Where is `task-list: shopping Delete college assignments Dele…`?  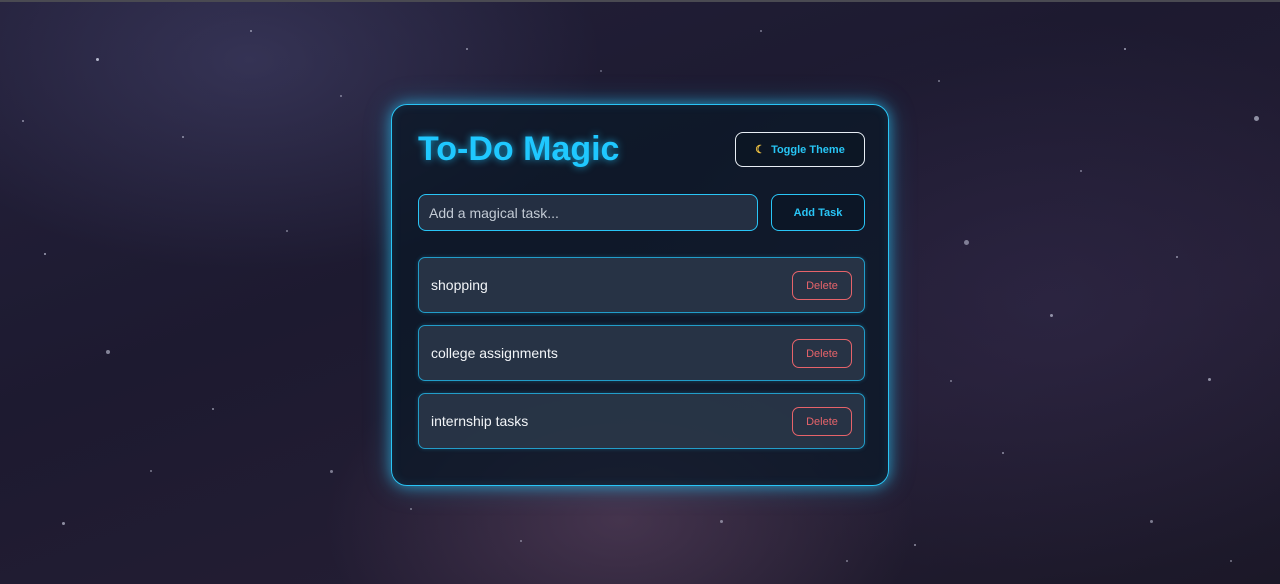
task-list: shopping Delete college assignments Dele… is located at coordinates (641, 359).